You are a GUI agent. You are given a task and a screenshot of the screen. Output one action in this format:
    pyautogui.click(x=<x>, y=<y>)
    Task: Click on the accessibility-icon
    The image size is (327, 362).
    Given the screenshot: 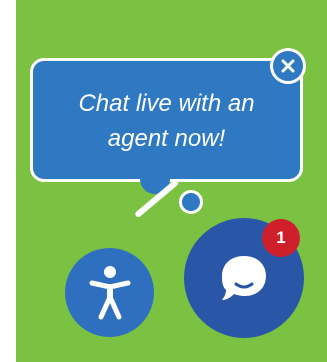 What is the action you would take?
    pyautogui.click(x=109, y=292)
    